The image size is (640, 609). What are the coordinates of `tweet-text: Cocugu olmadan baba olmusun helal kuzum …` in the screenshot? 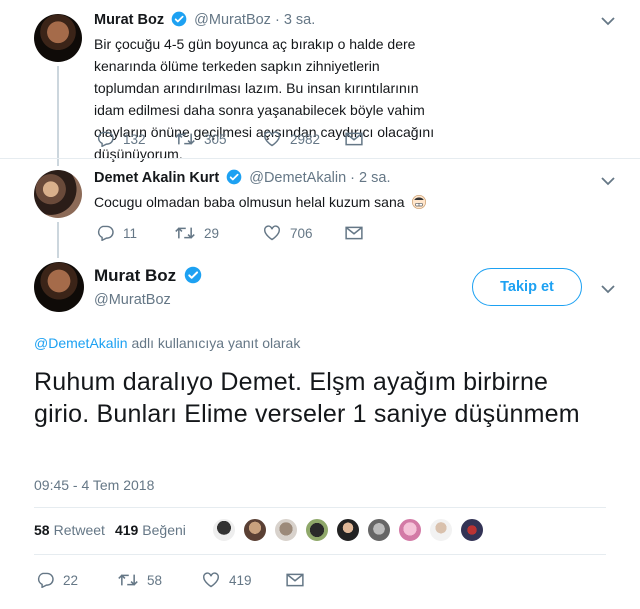 It's located at (249, 202).